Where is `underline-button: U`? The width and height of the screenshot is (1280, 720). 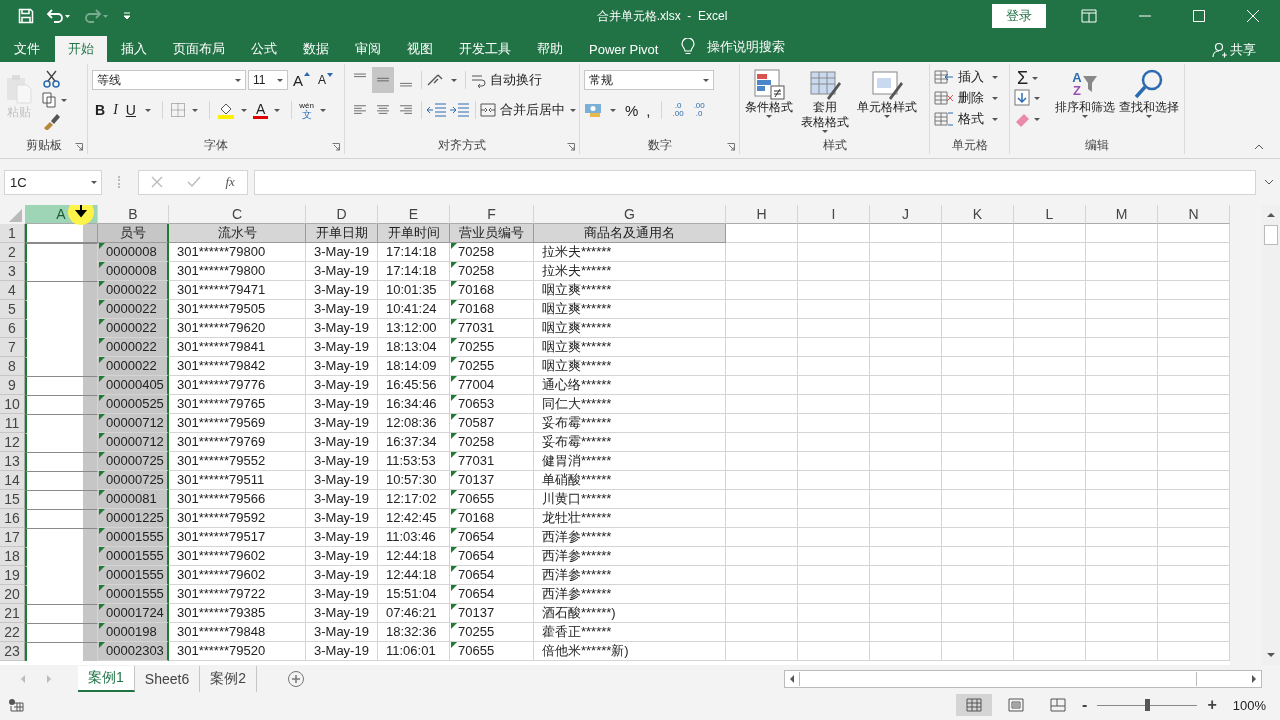 underline-button: U is located at coordinates (130, 110).